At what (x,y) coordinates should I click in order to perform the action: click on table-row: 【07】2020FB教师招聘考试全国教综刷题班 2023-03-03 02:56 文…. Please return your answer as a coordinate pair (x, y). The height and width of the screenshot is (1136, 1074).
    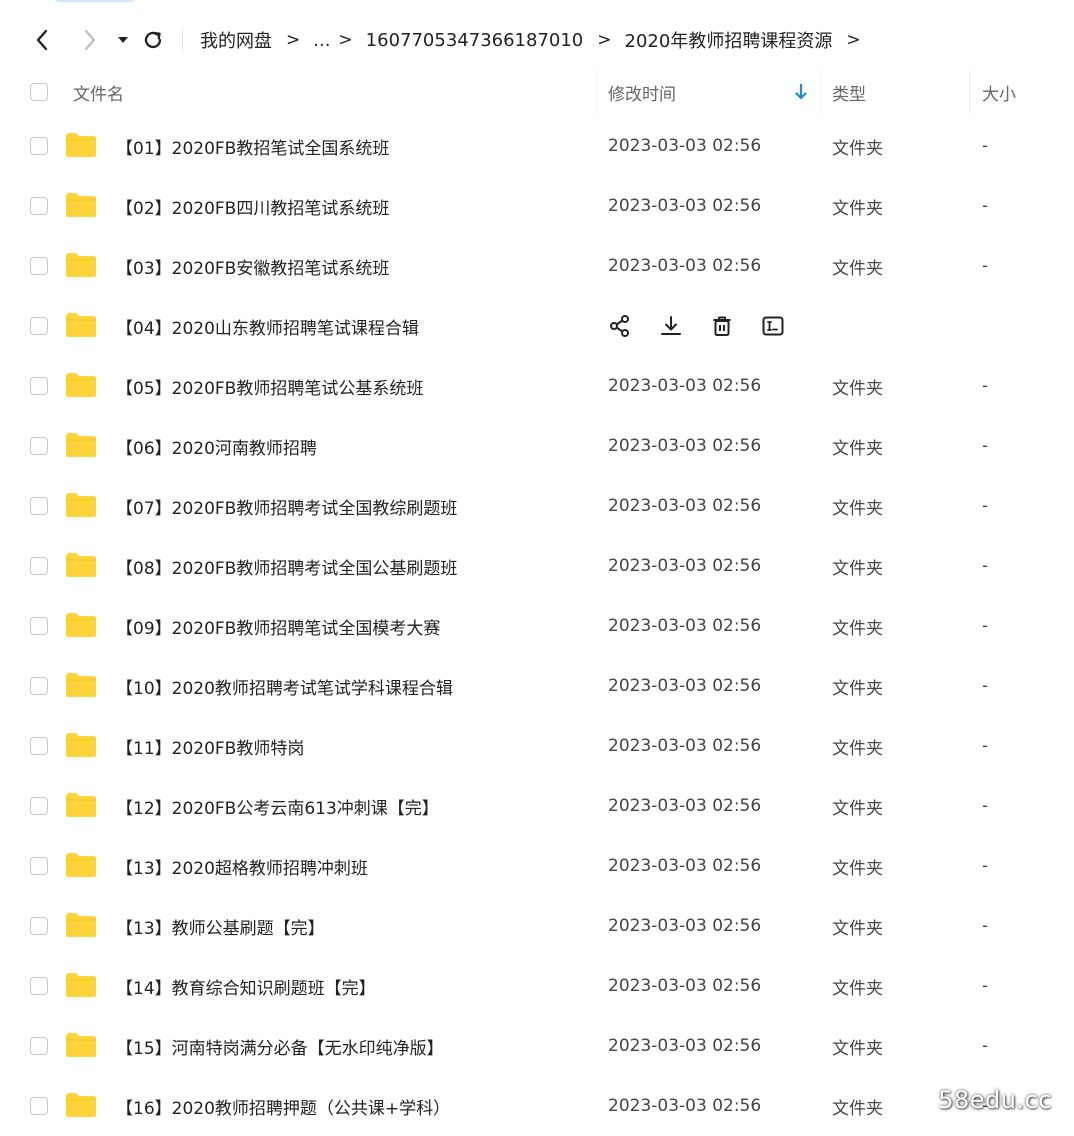
    Looking at the image, I should click on (537, 506).